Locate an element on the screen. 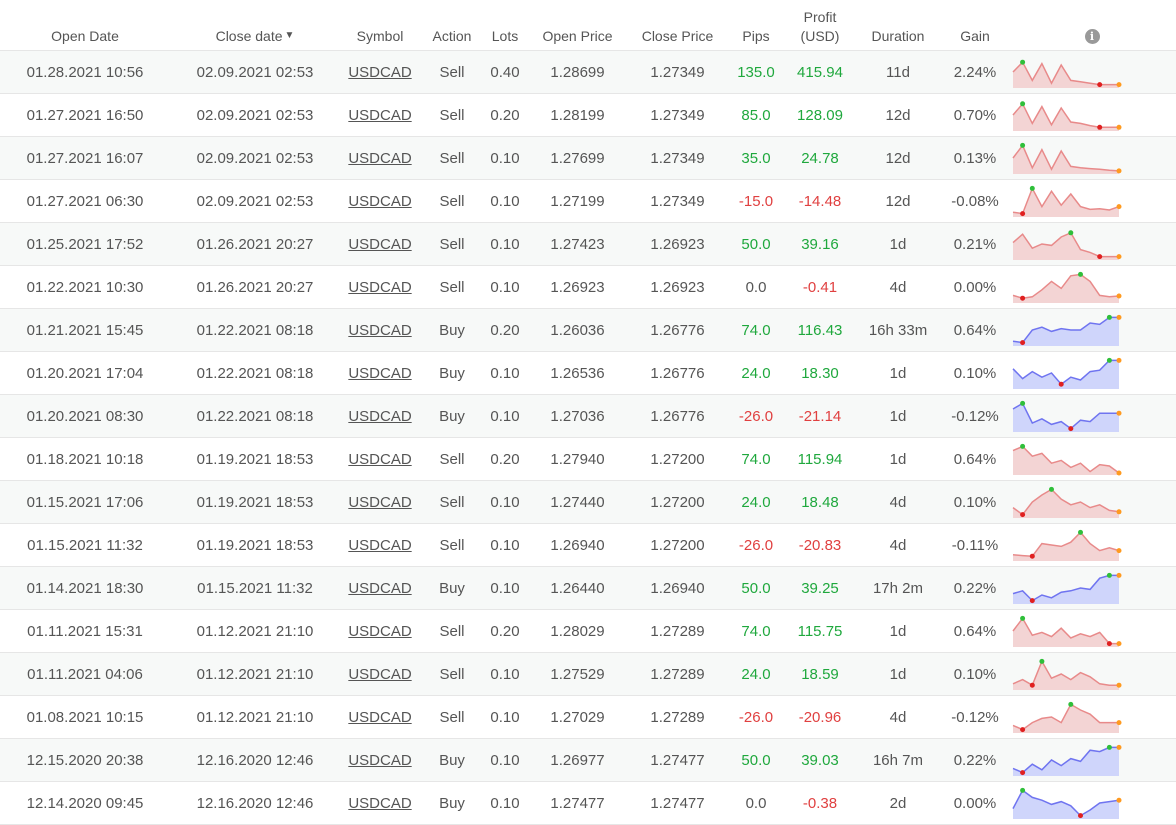 Image resolution: width=1176 pixels, height=825 pixels. header-close-date: Close date ▼ is located at coordinates (255, 25).